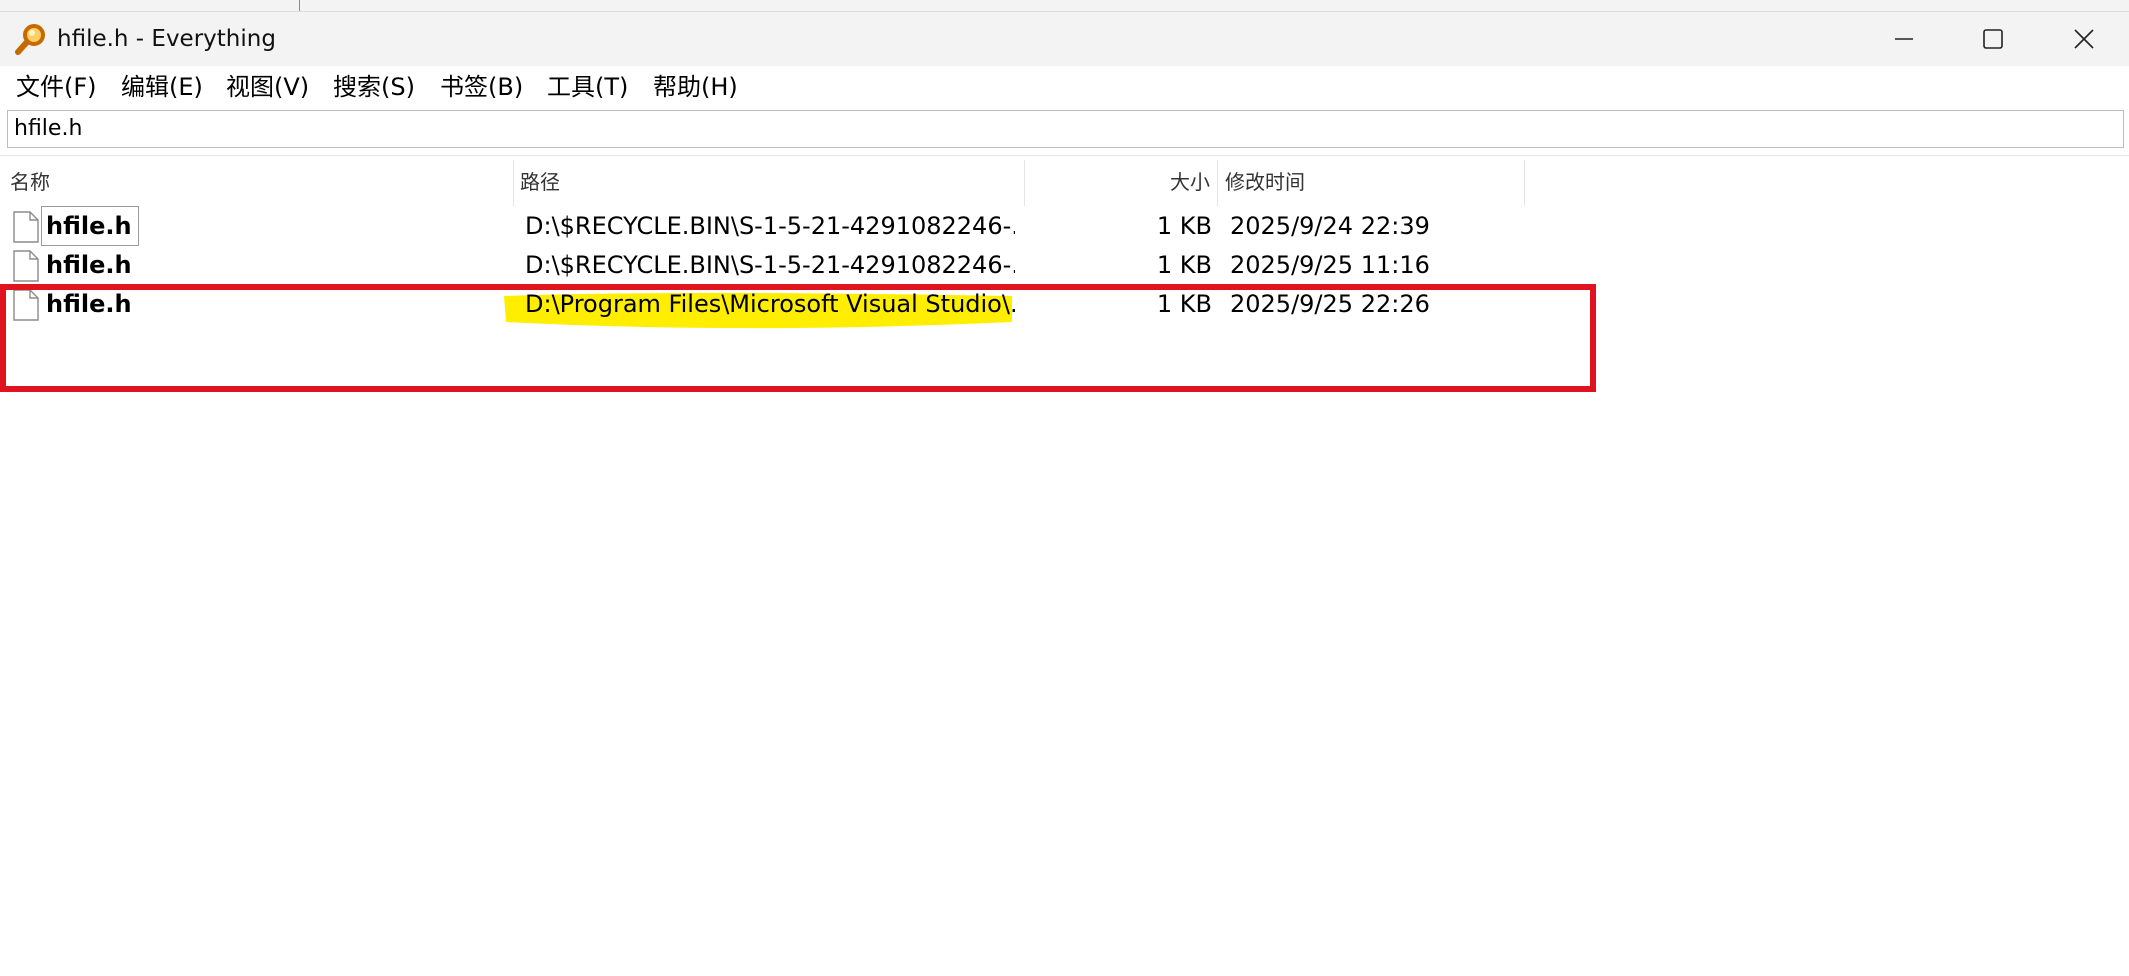  Describe the element at coordinates (1064, 182) in the screenshot. I see `results-header: 名称 路径 大小 修改时间` at that location.